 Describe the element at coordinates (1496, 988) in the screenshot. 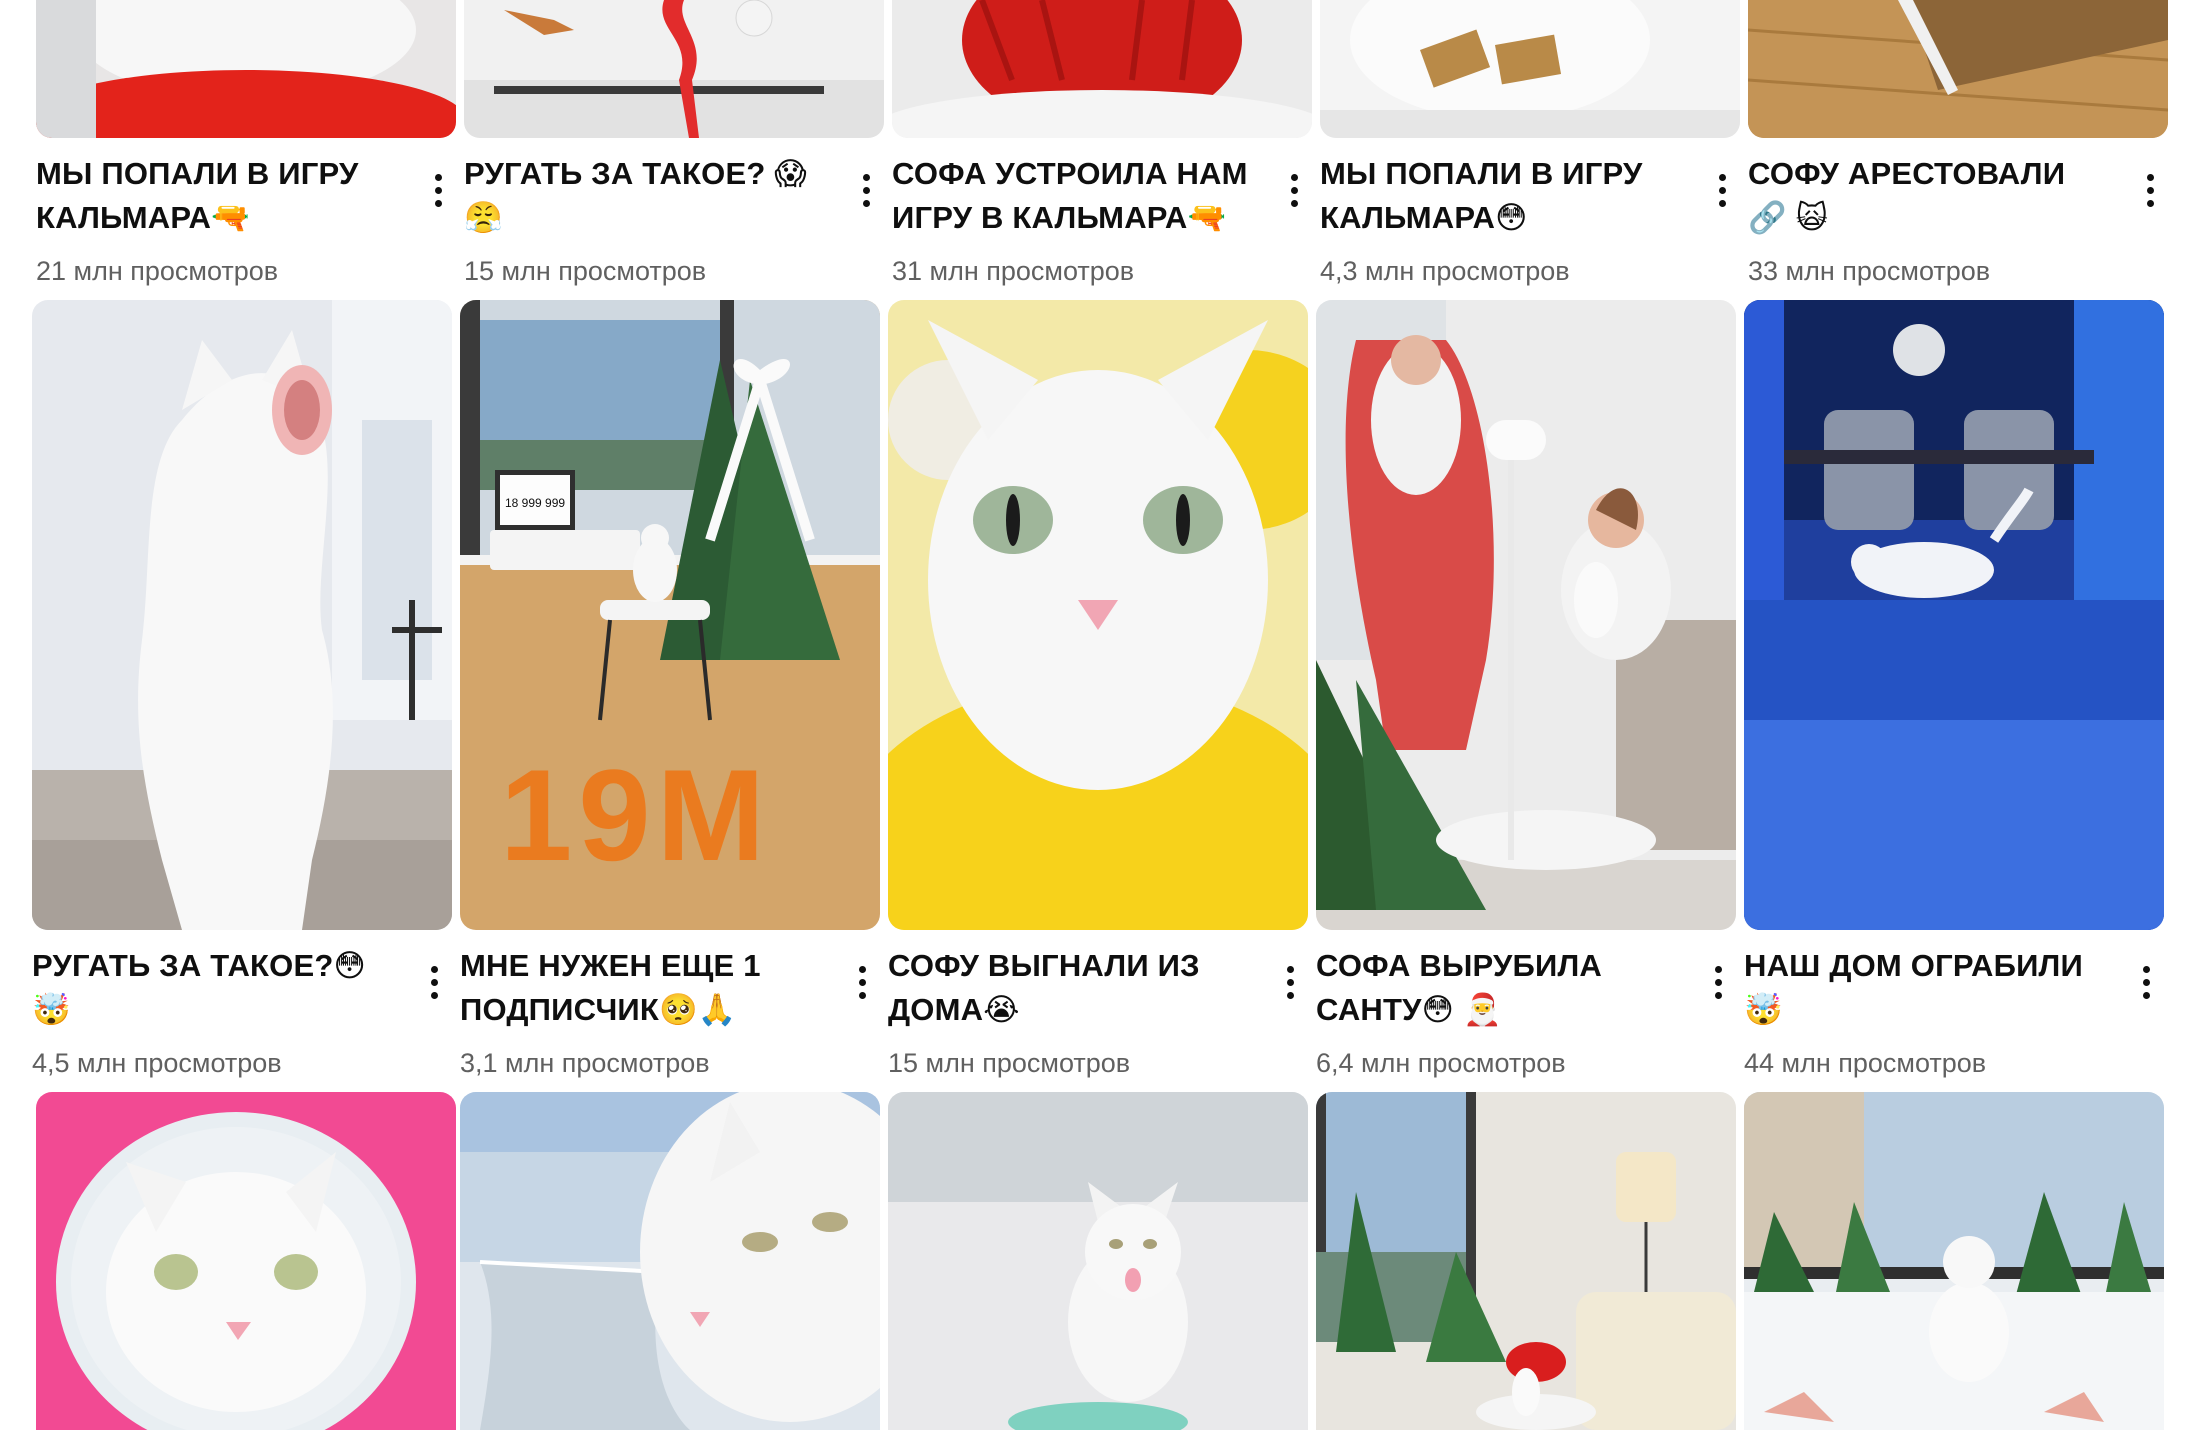

I see `short-title: СОФА ВЫРУБИЛА САНТУ😳 🎅` at that location.